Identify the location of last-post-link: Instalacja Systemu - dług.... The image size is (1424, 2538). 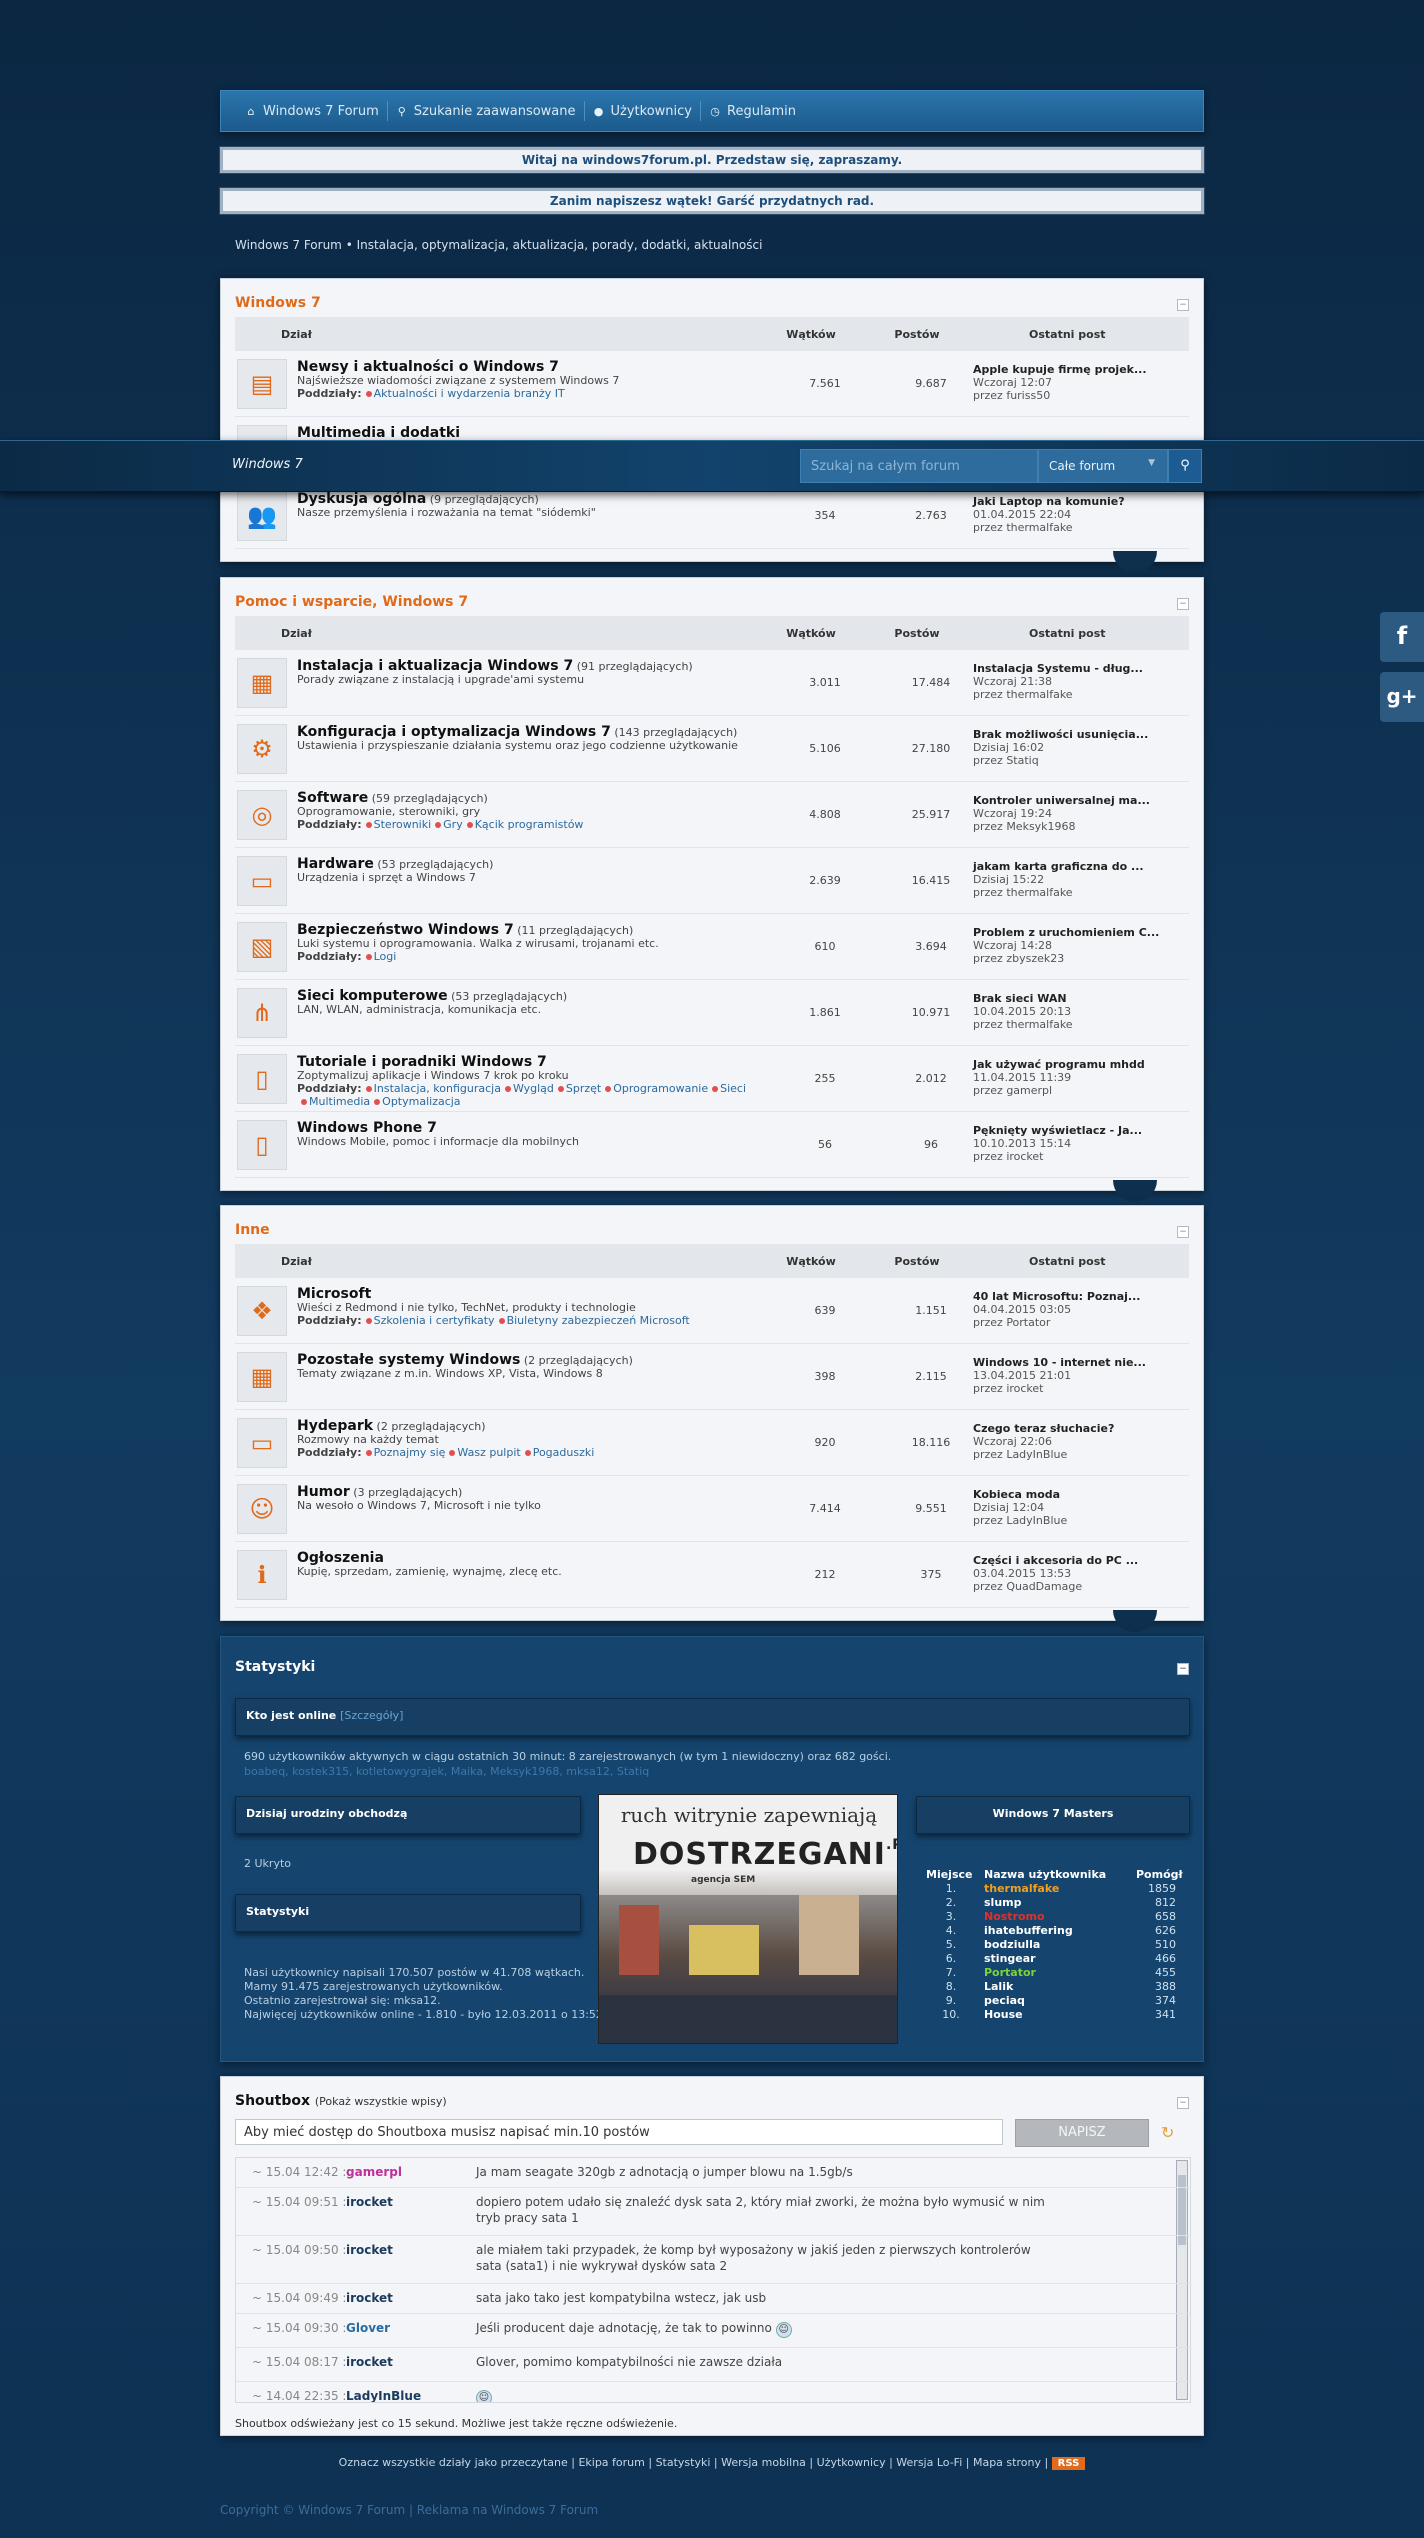
(1058, 668).